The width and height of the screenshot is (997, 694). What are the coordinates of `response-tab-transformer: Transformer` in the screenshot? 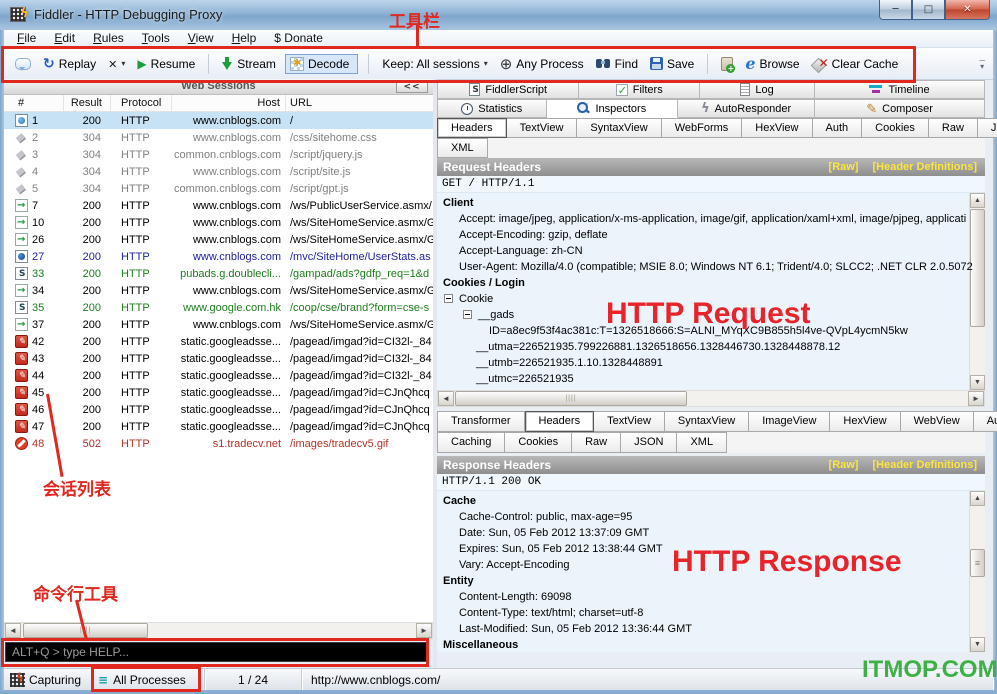 It's located at (481, 421).